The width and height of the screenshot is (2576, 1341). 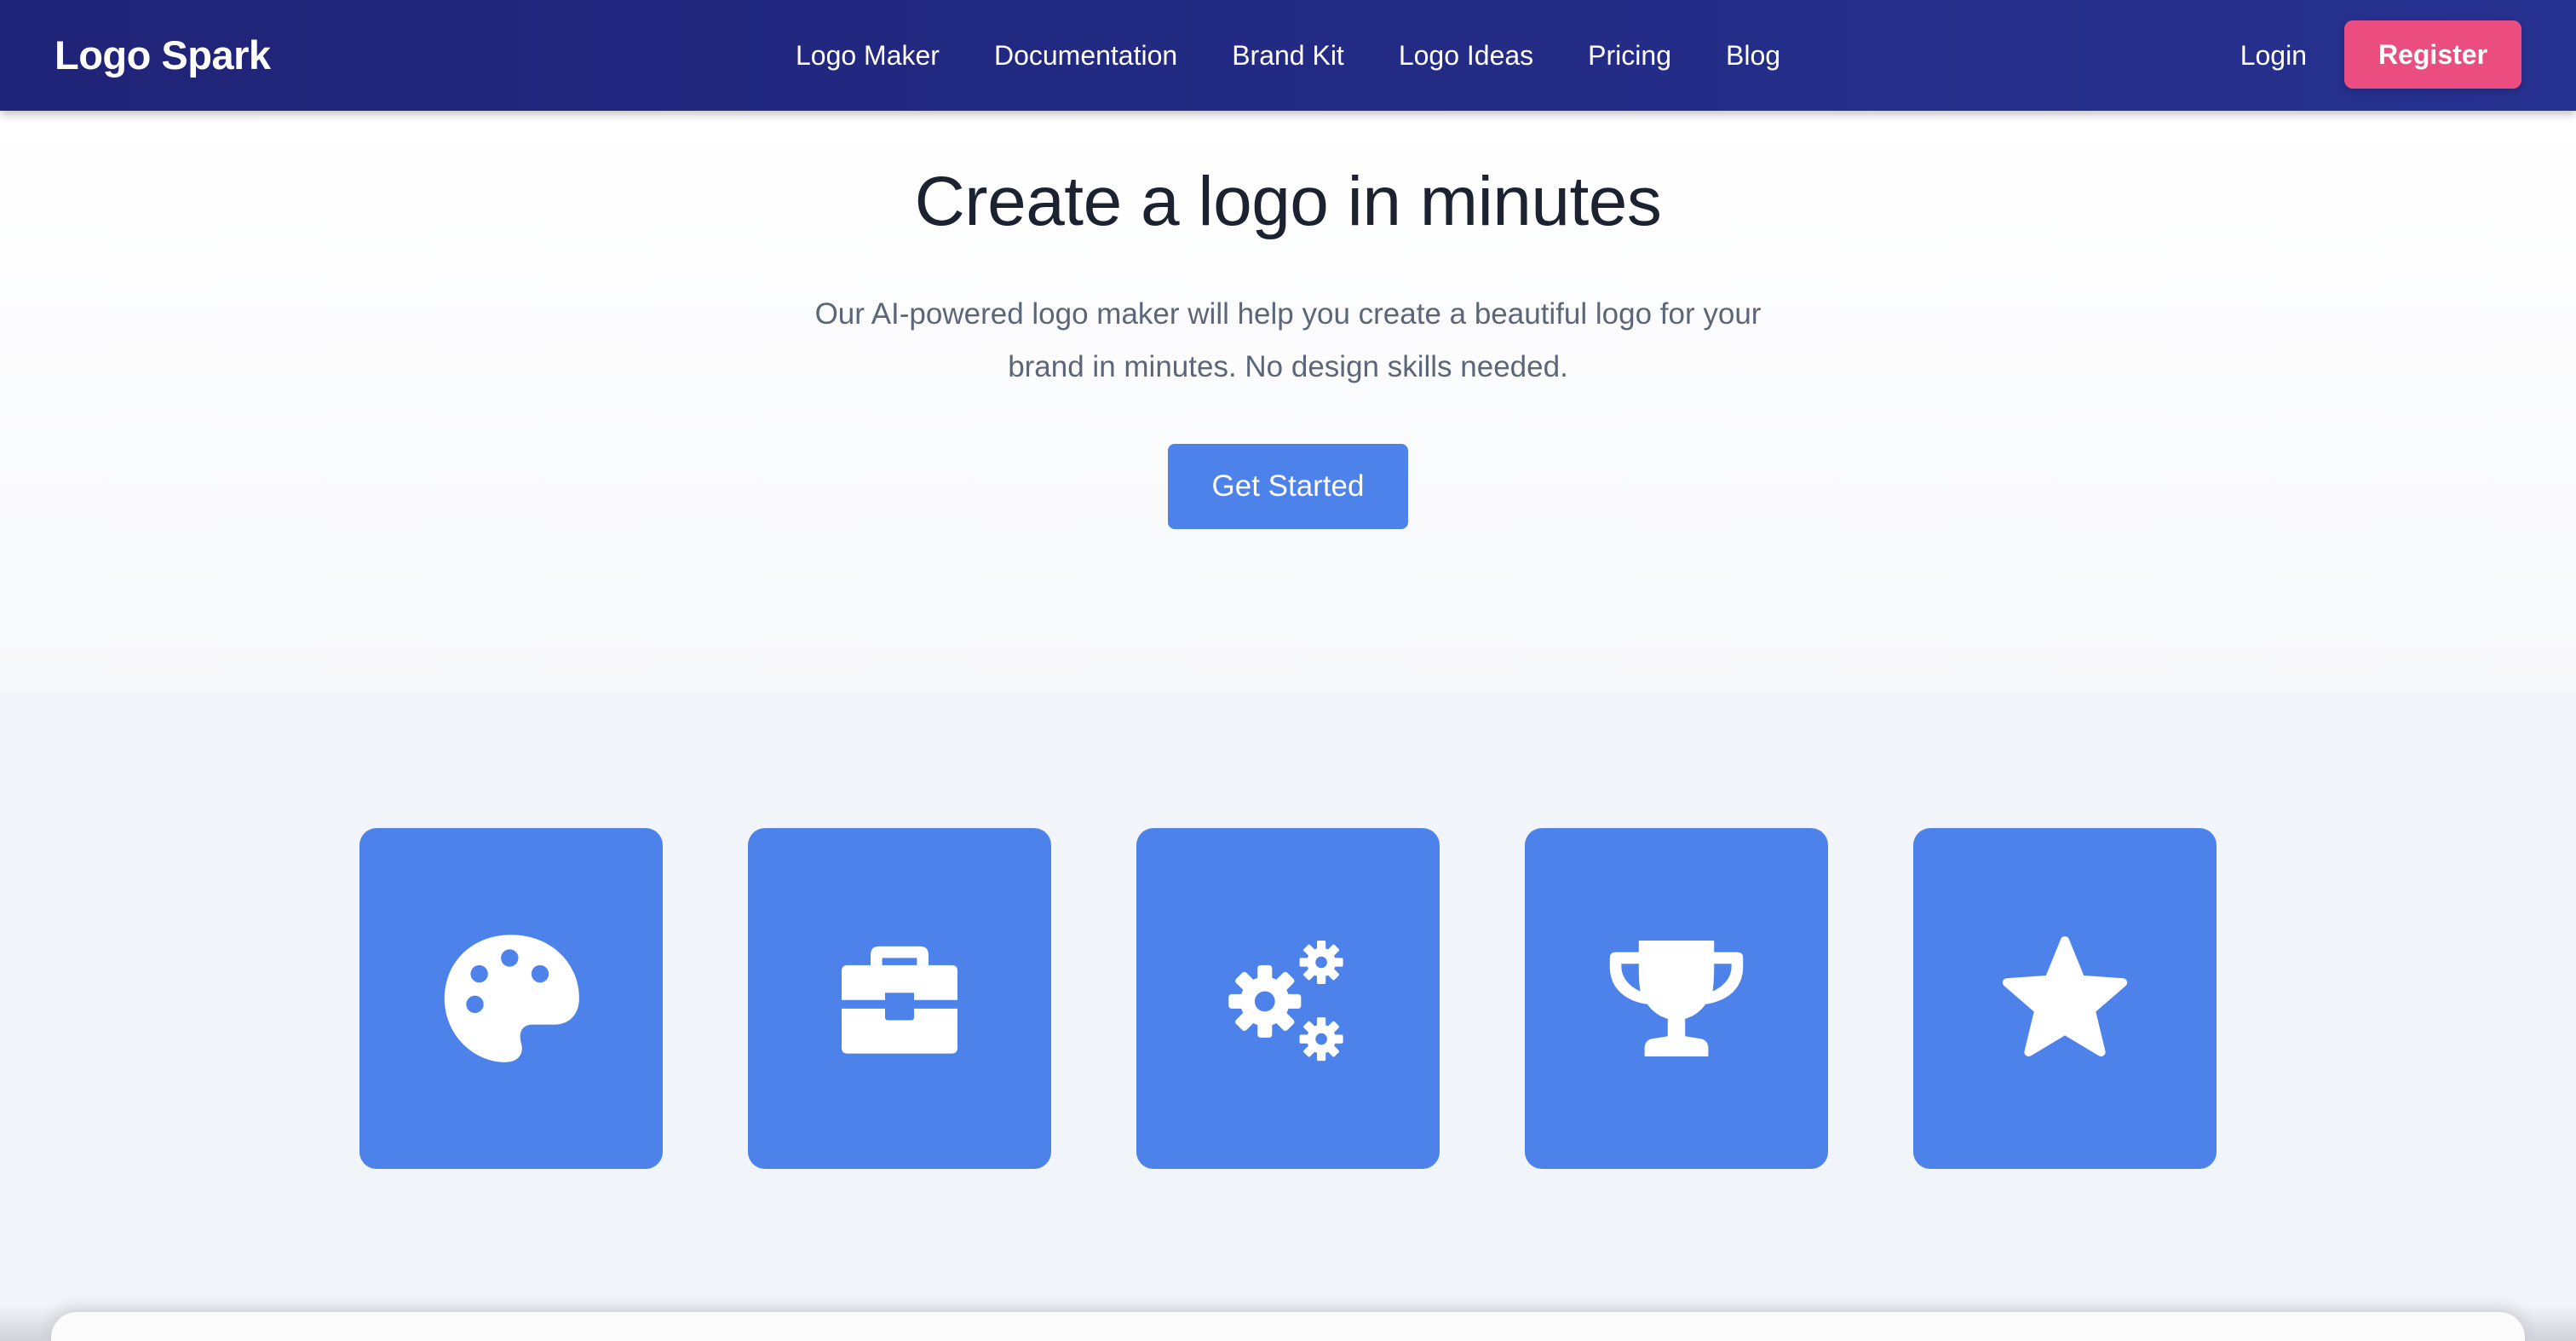 I want to click on nav-link-documentation: Documentation, so click(x=1085, y=56).